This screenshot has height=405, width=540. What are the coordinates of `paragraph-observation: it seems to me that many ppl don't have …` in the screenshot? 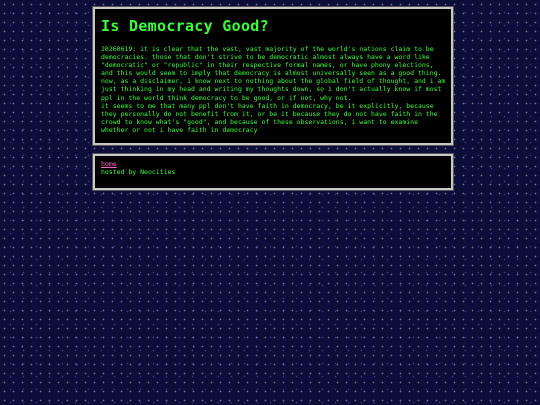 It's located at (269, 117).